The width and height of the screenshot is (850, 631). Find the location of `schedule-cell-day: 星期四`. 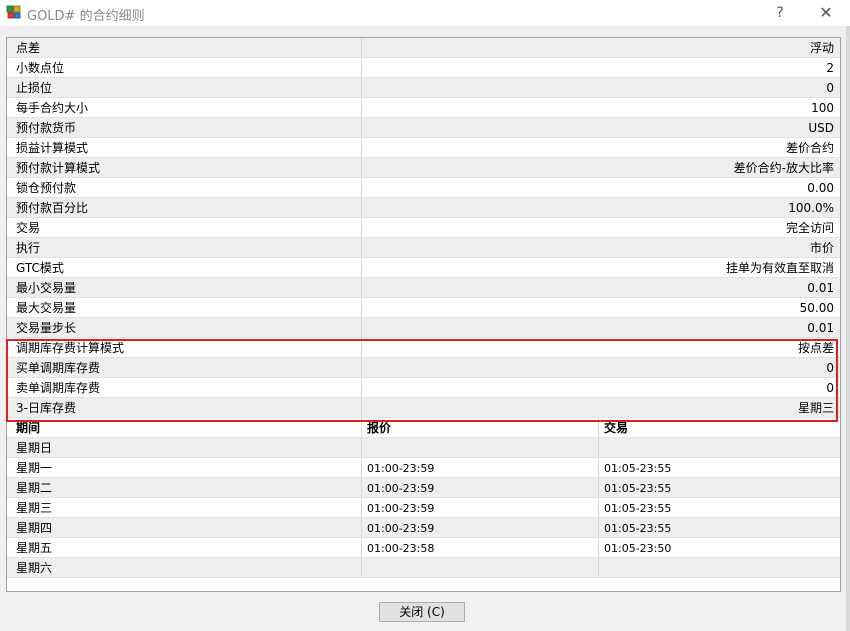

schedule-cell-day: 星期四 is located at coordinates (34, 528).